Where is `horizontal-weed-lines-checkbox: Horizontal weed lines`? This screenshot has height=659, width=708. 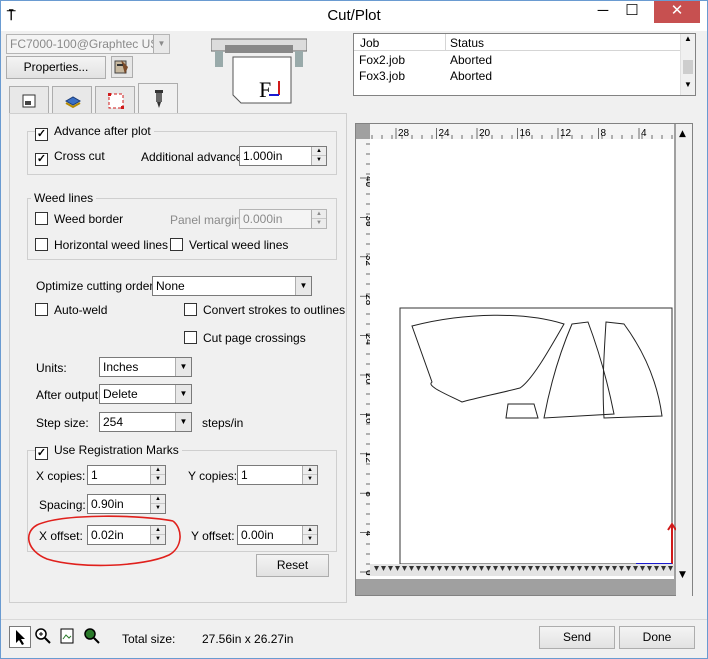 horizontal-weed-lines-checkbox: Horizontal weed lines is located at coordinates (101, 245).